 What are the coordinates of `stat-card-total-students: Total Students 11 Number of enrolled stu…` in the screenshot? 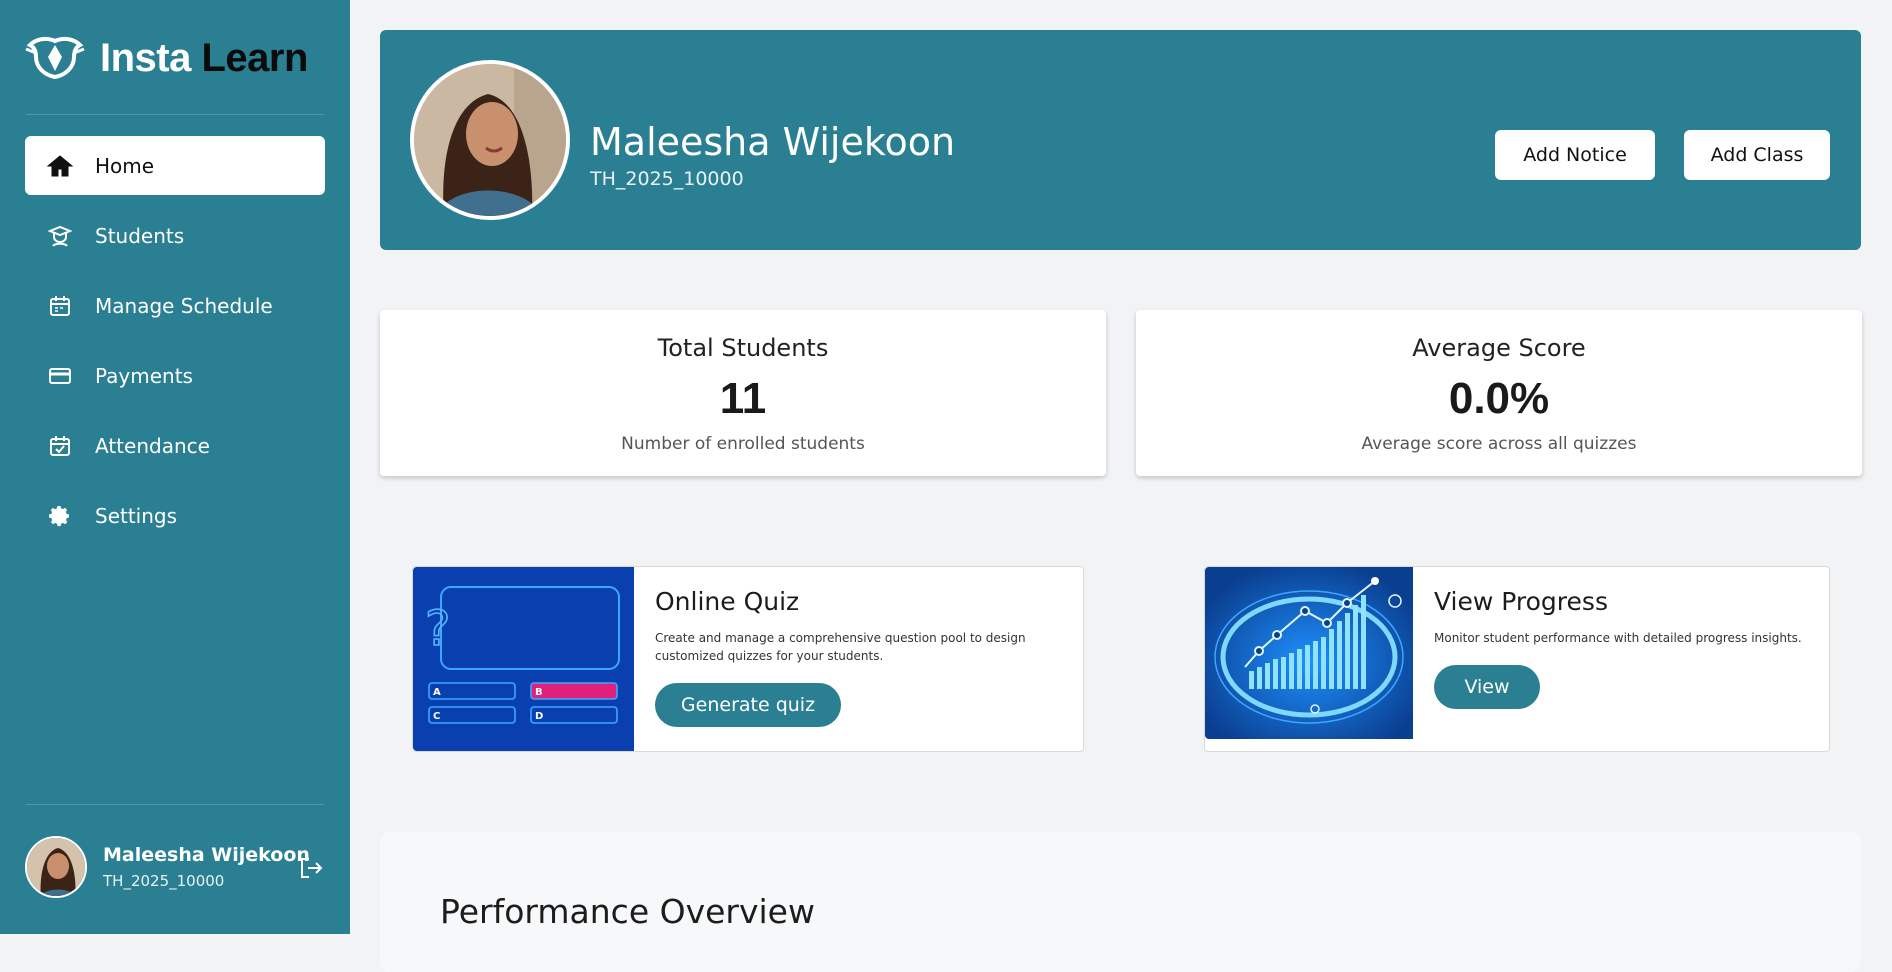 It's located at (743, 393).